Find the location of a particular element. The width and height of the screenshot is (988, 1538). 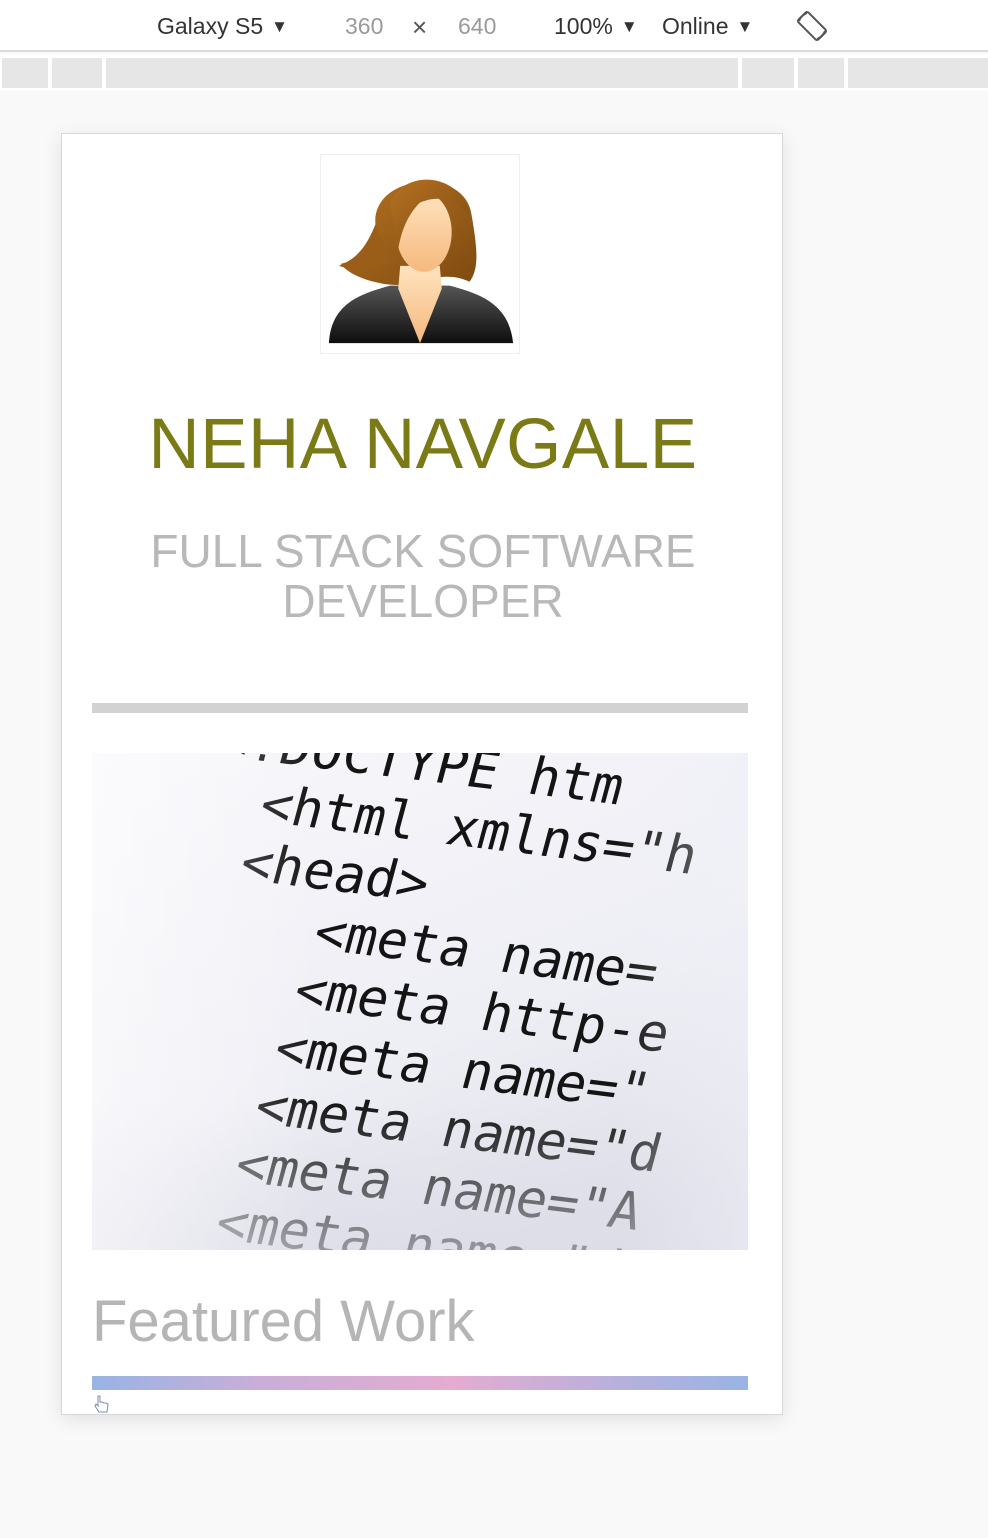

network-select-label: Online is located at coordinates (695, 26).